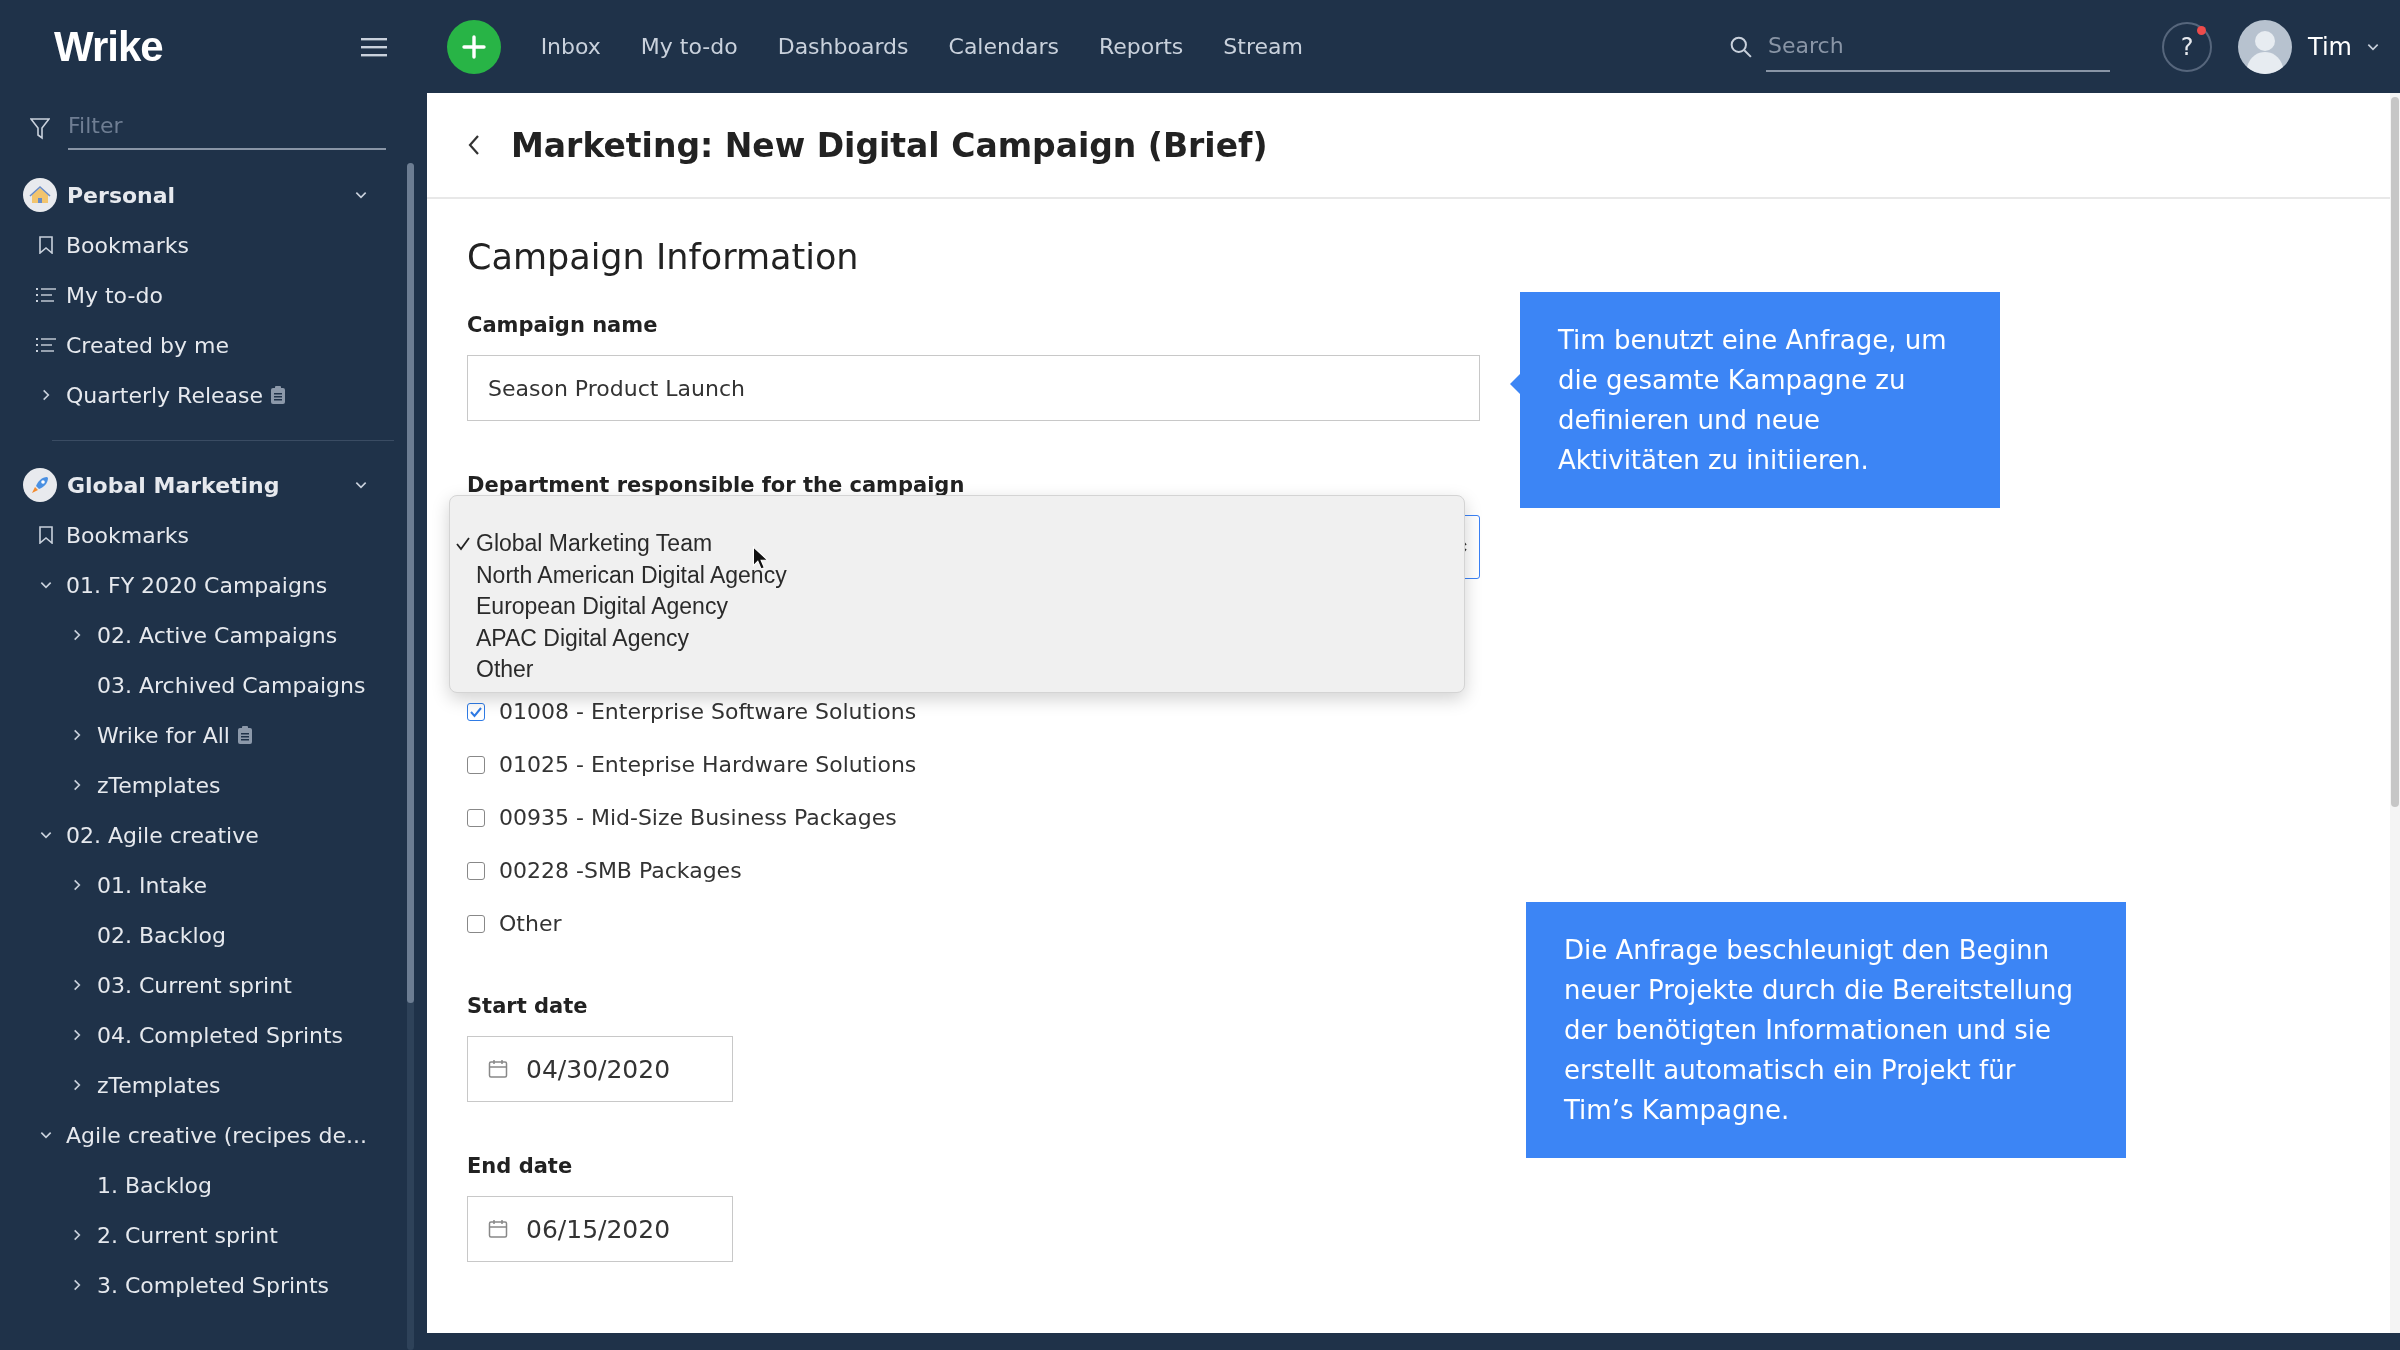 The width and height of the screenshot is (2400, 1350). I want to click on checkbox-option: 00228 -SMB Packages, so click(973, 870).